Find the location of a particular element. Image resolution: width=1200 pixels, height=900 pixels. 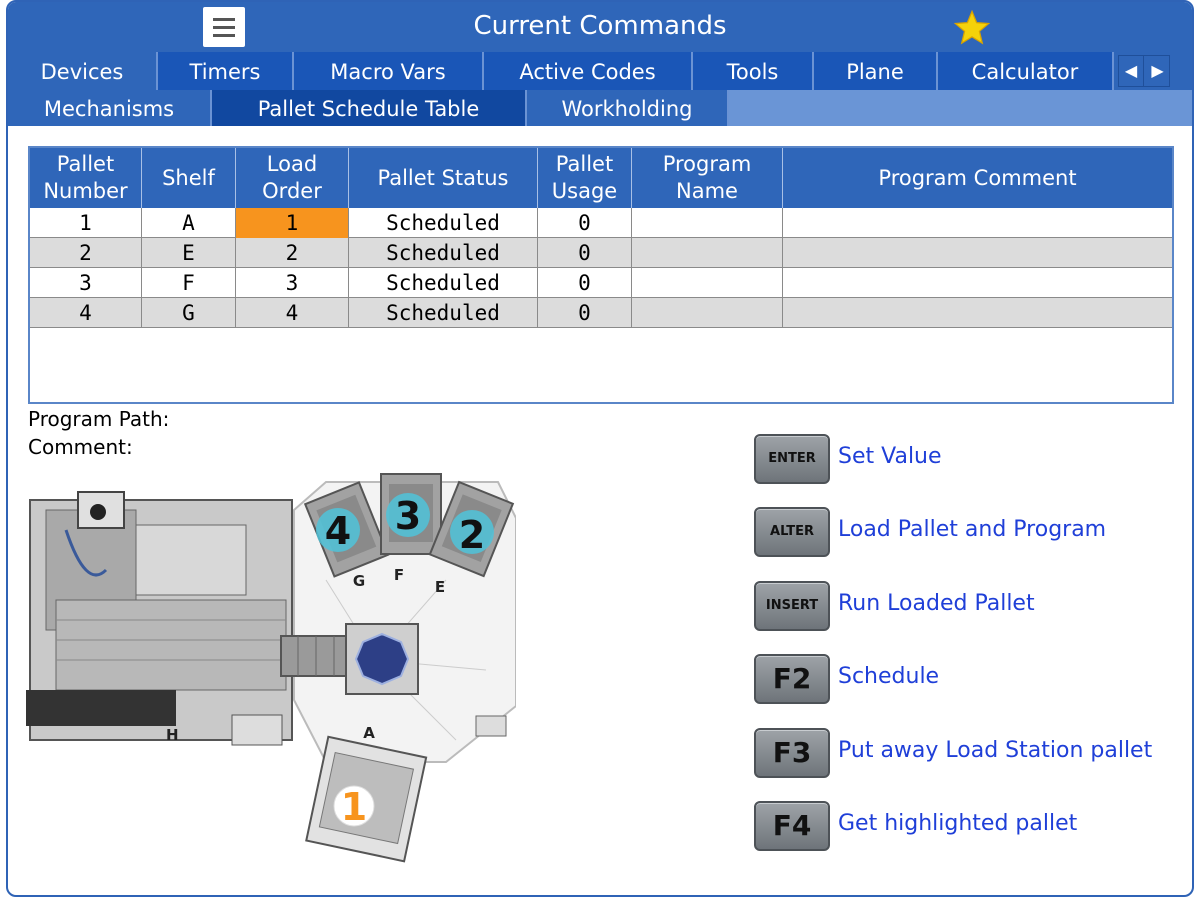

tab-timers: Timers is located at coordinates (226, 71).